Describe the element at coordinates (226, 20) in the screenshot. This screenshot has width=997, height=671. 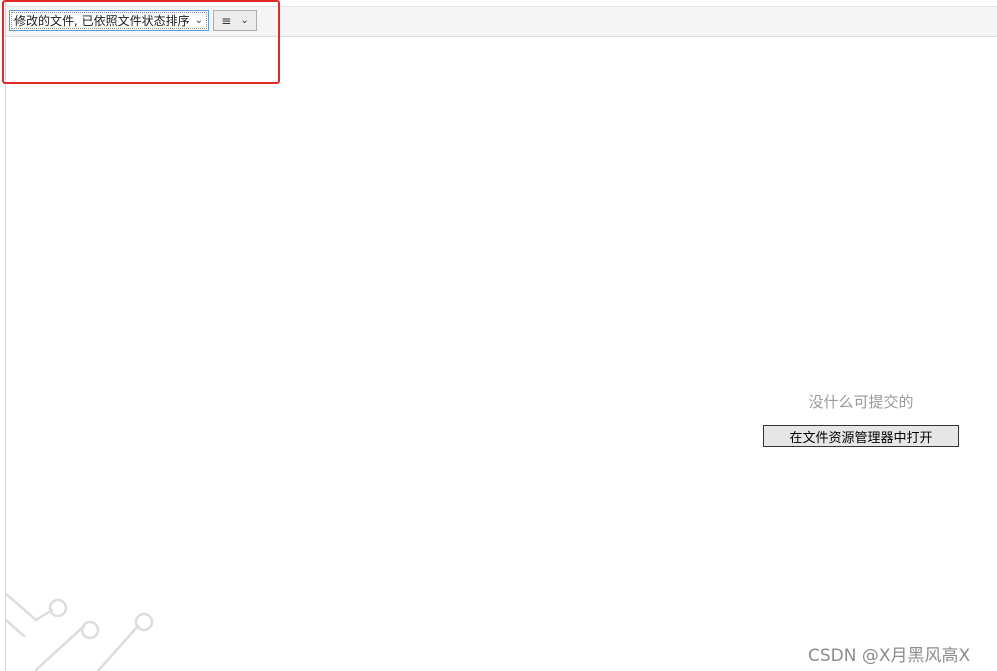
I see `hamburger-menu-icon: ≡` at that location.